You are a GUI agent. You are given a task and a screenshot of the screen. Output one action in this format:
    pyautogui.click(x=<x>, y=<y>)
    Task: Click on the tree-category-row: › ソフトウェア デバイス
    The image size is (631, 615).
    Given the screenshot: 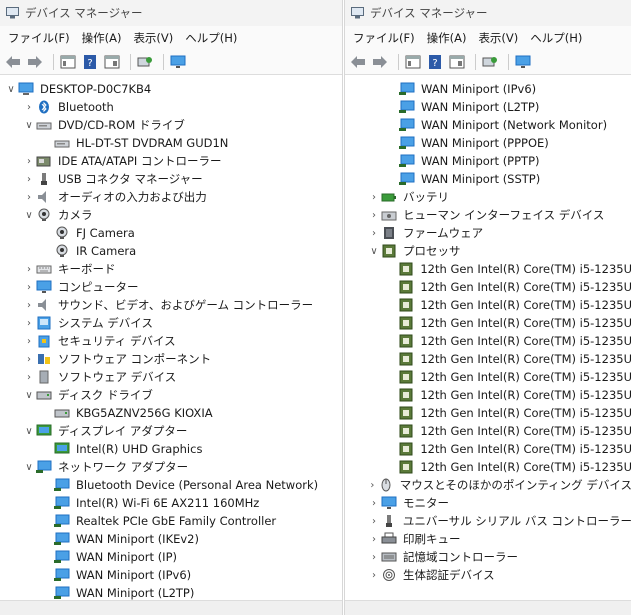 What is the action you would take?
    pyautogui.click(x=171, y=377)
    